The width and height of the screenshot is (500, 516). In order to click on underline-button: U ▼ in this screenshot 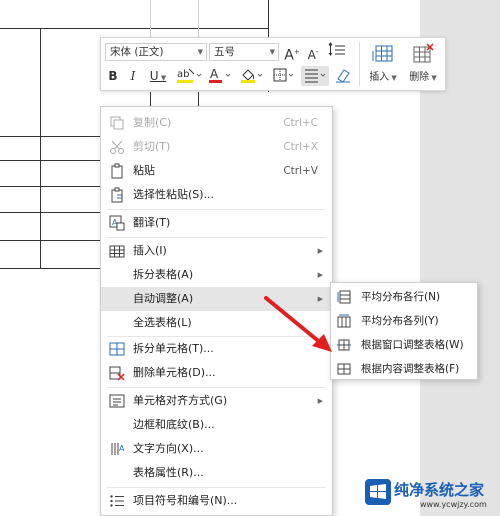, I will do `click(158, 76)`.